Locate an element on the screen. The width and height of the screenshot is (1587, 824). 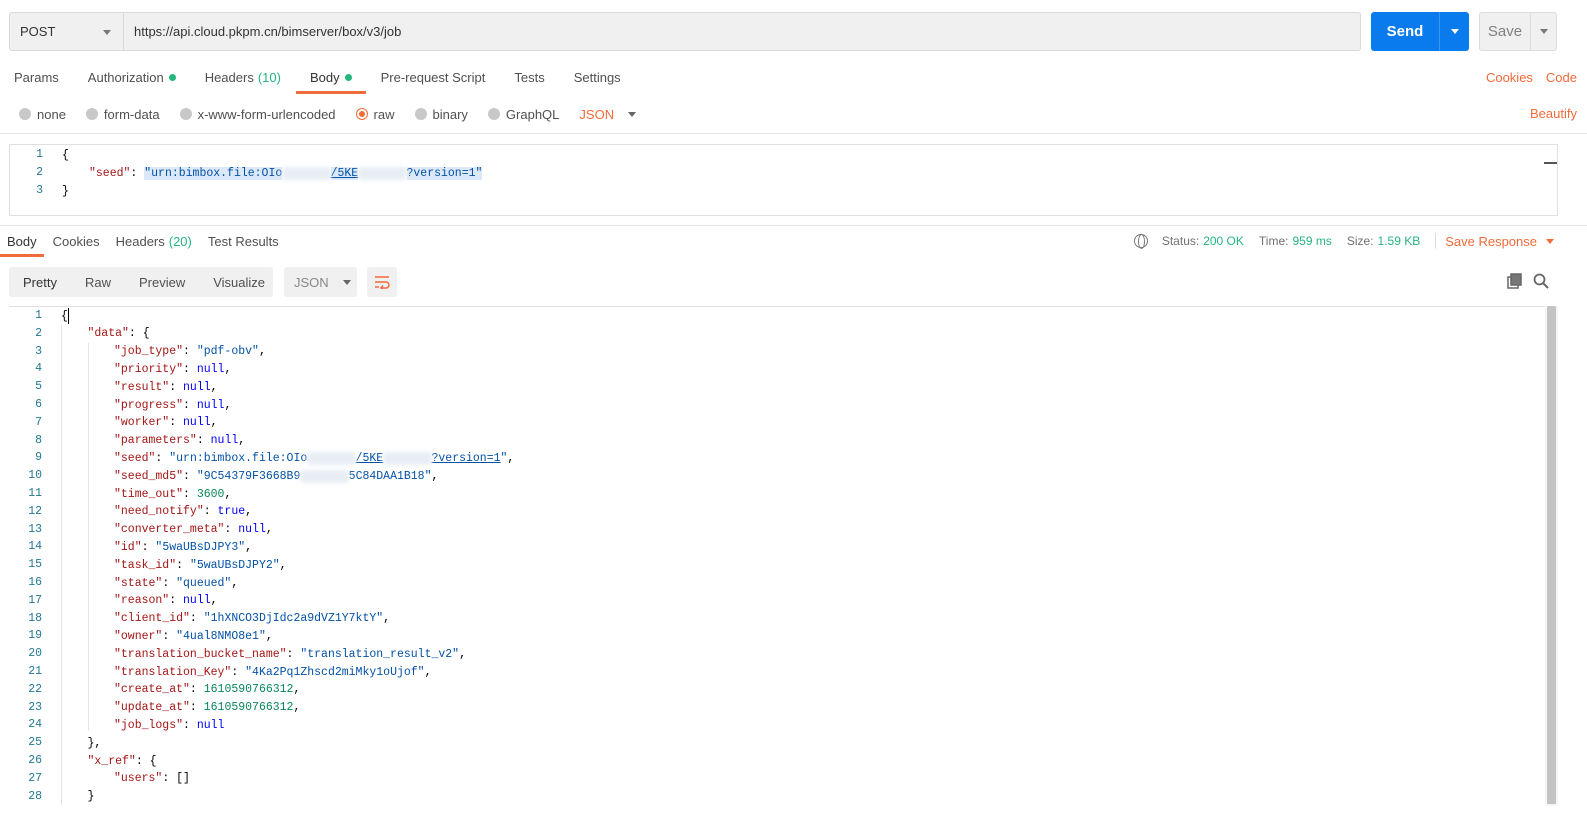
code-line: "result": null, is located at coordinates (166, 387).